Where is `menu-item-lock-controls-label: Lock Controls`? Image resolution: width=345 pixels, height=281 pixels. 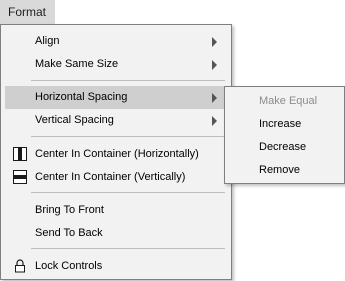
menu-item-lock-controls-label: Lock Controls is located at coordinates (69, 266).